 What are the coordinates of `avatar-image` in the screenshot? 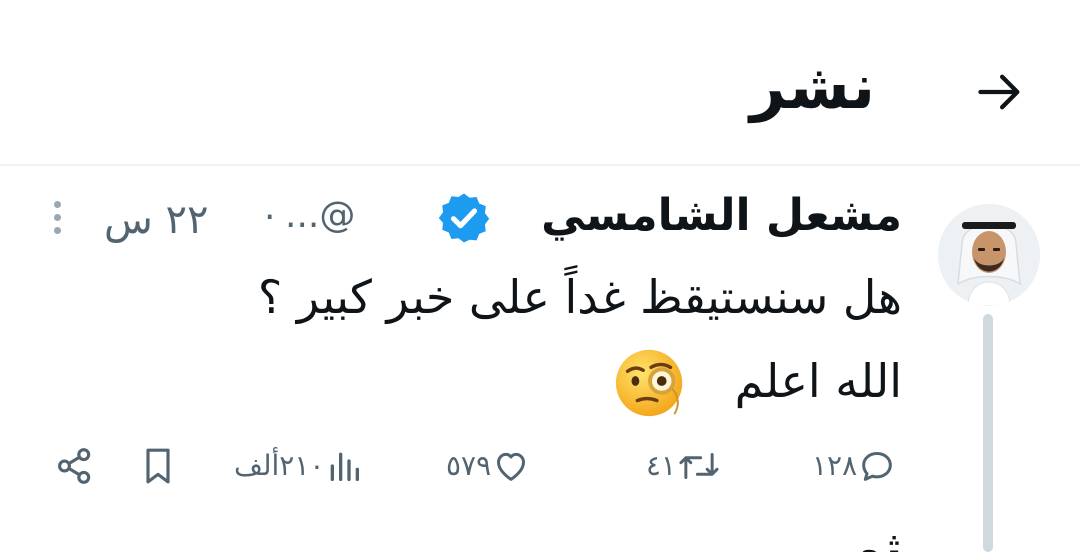 It's located at (989, 255).